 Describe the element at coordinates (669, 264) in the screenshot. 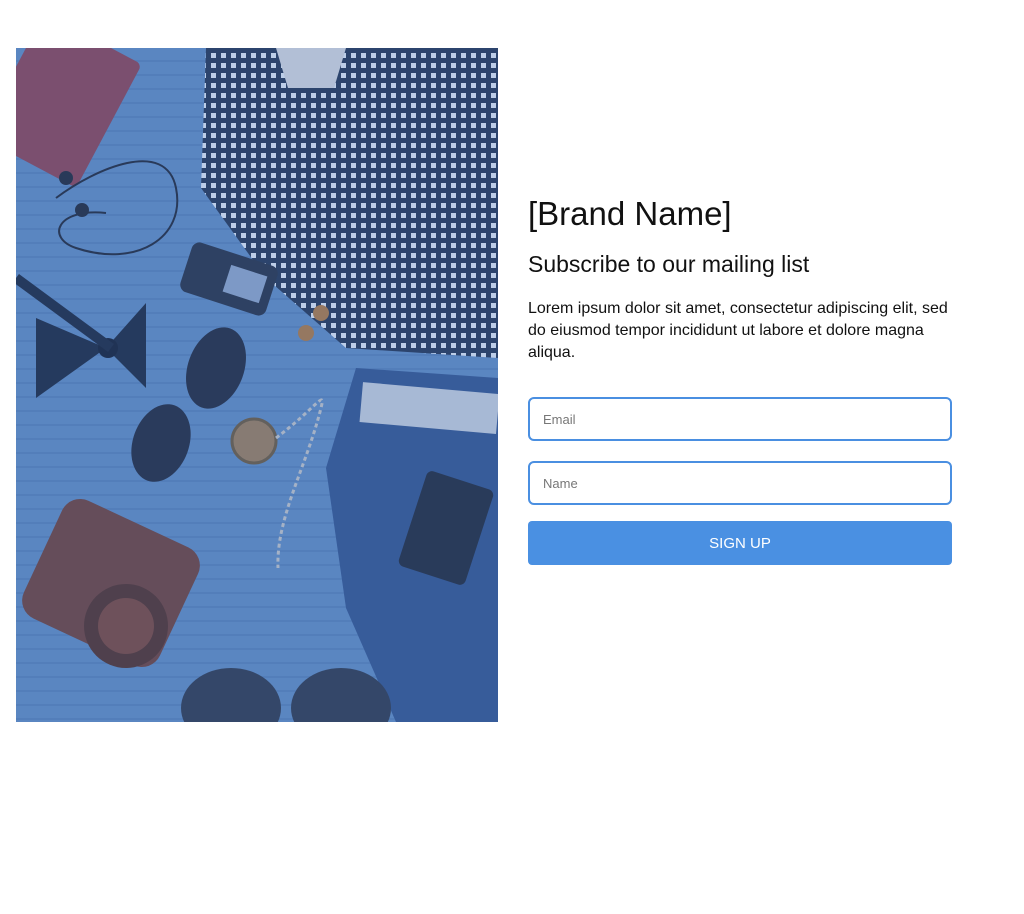

I see `subscribe-heading: Subscribe to our mailing list` at that location.